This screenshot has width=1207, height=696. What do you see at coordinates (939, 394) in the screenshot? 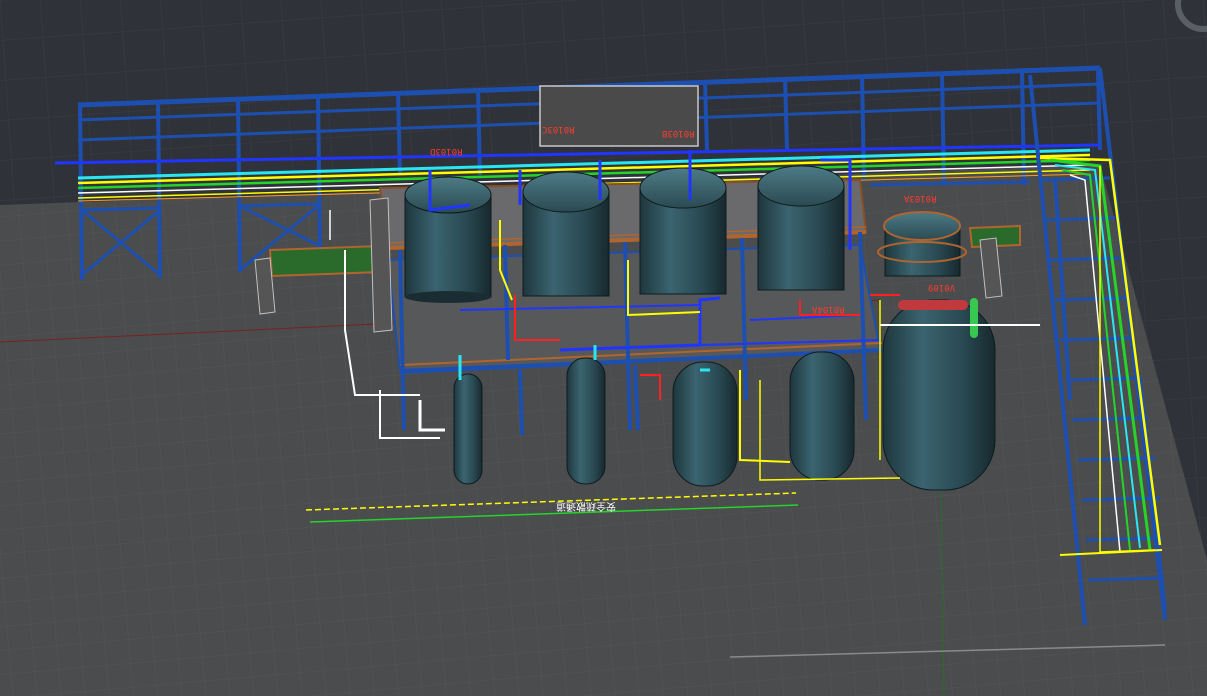
I see `vessel-v0109` at bounding box center [939, 394].